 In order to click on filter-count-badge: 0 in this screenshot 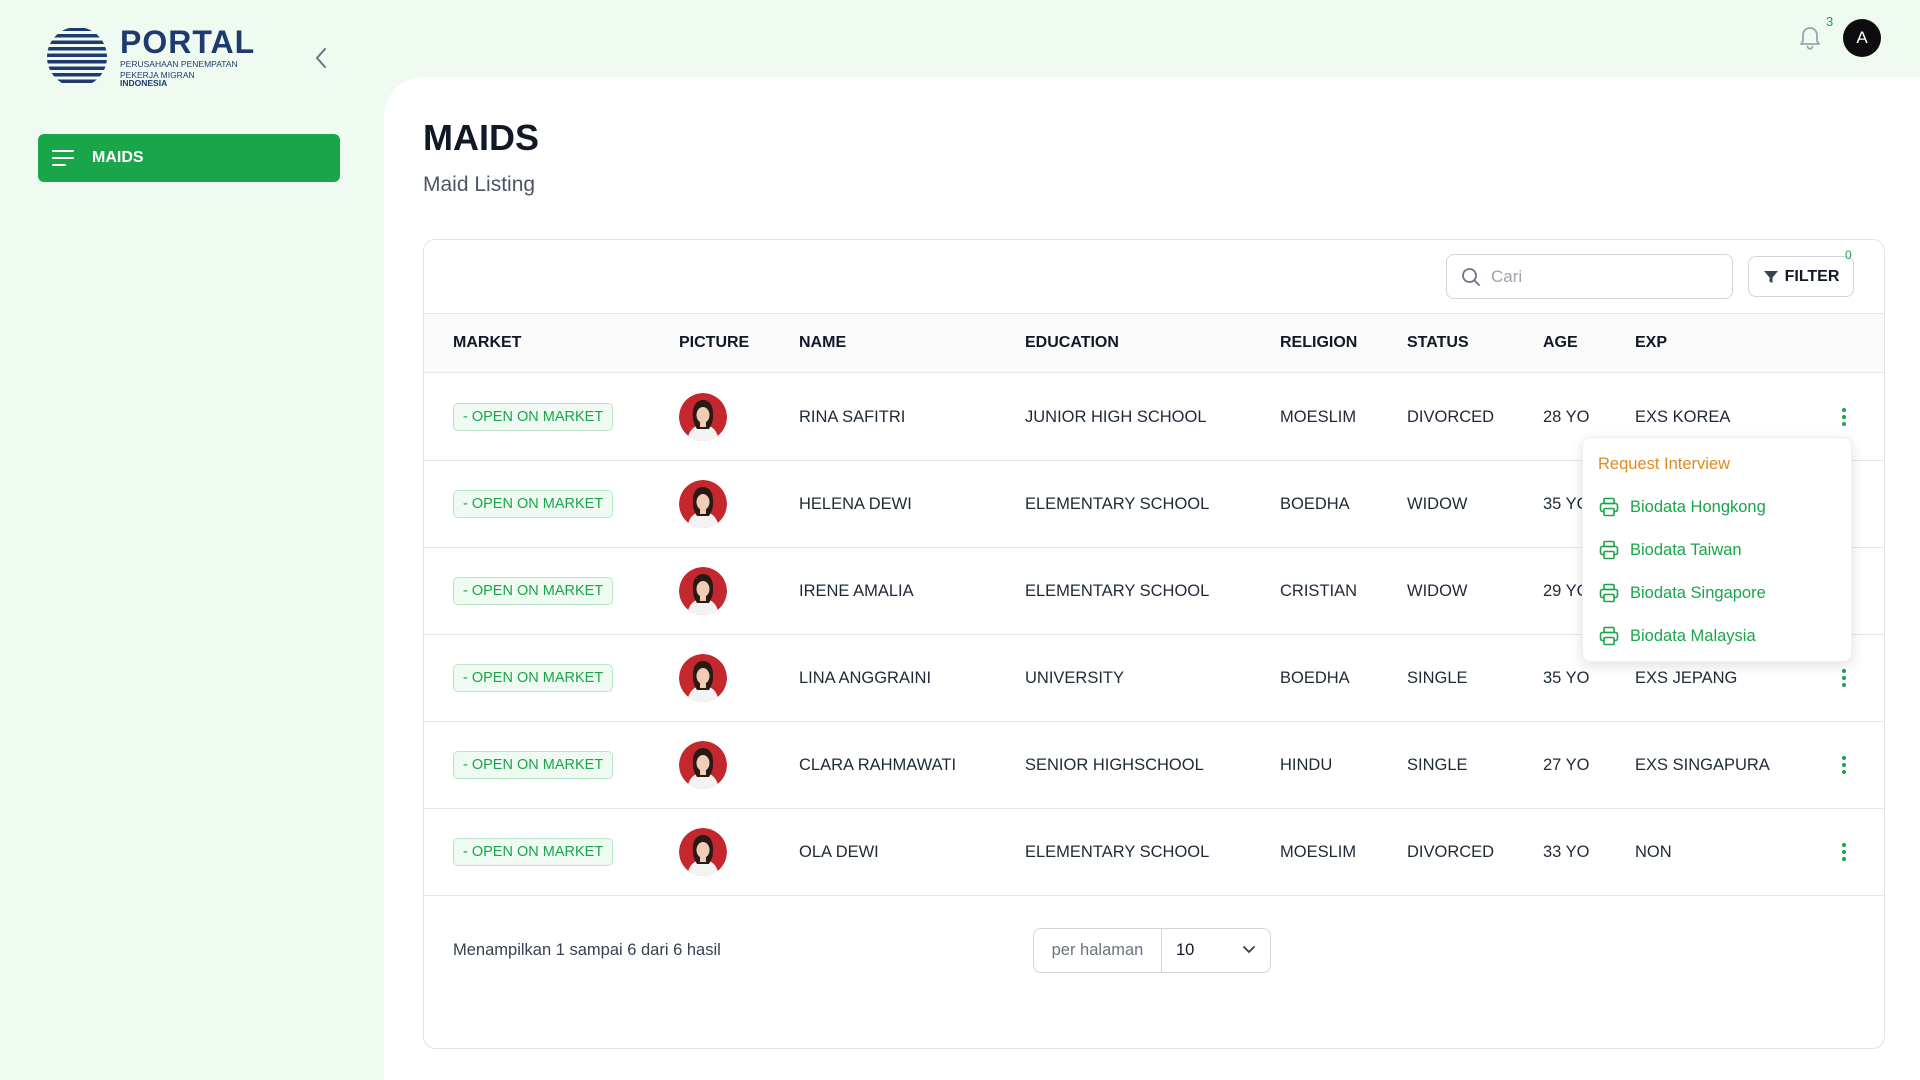, I will do `click(1848, 255)`.